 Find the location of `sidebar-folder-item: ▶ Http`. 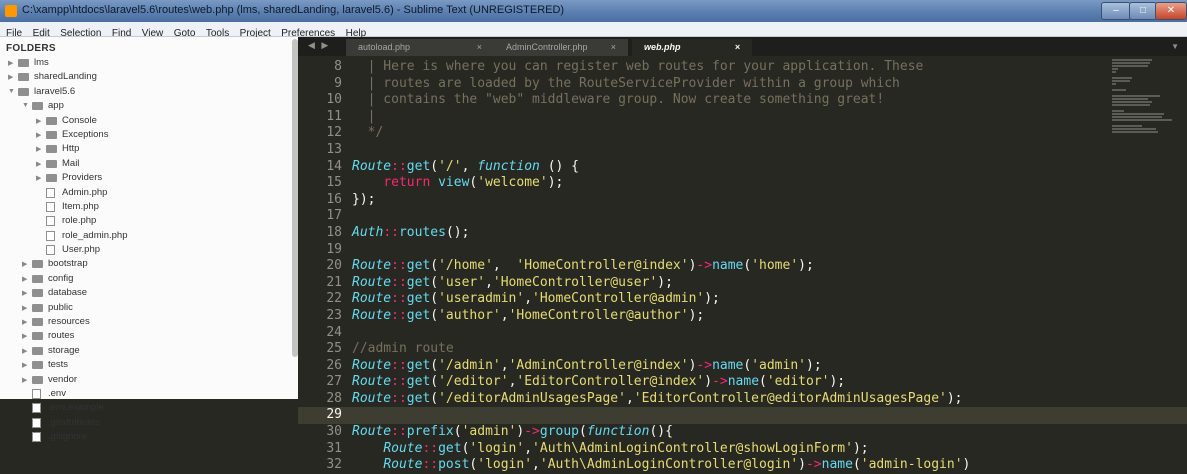

sidebar-folder-item: ▶ Http is located at coordinates (149, 149).